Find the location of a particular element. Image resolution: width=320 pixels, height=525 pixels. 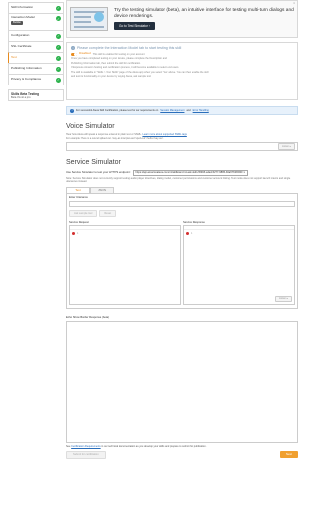

tab-text: Text is located at coordinates (78, 190).